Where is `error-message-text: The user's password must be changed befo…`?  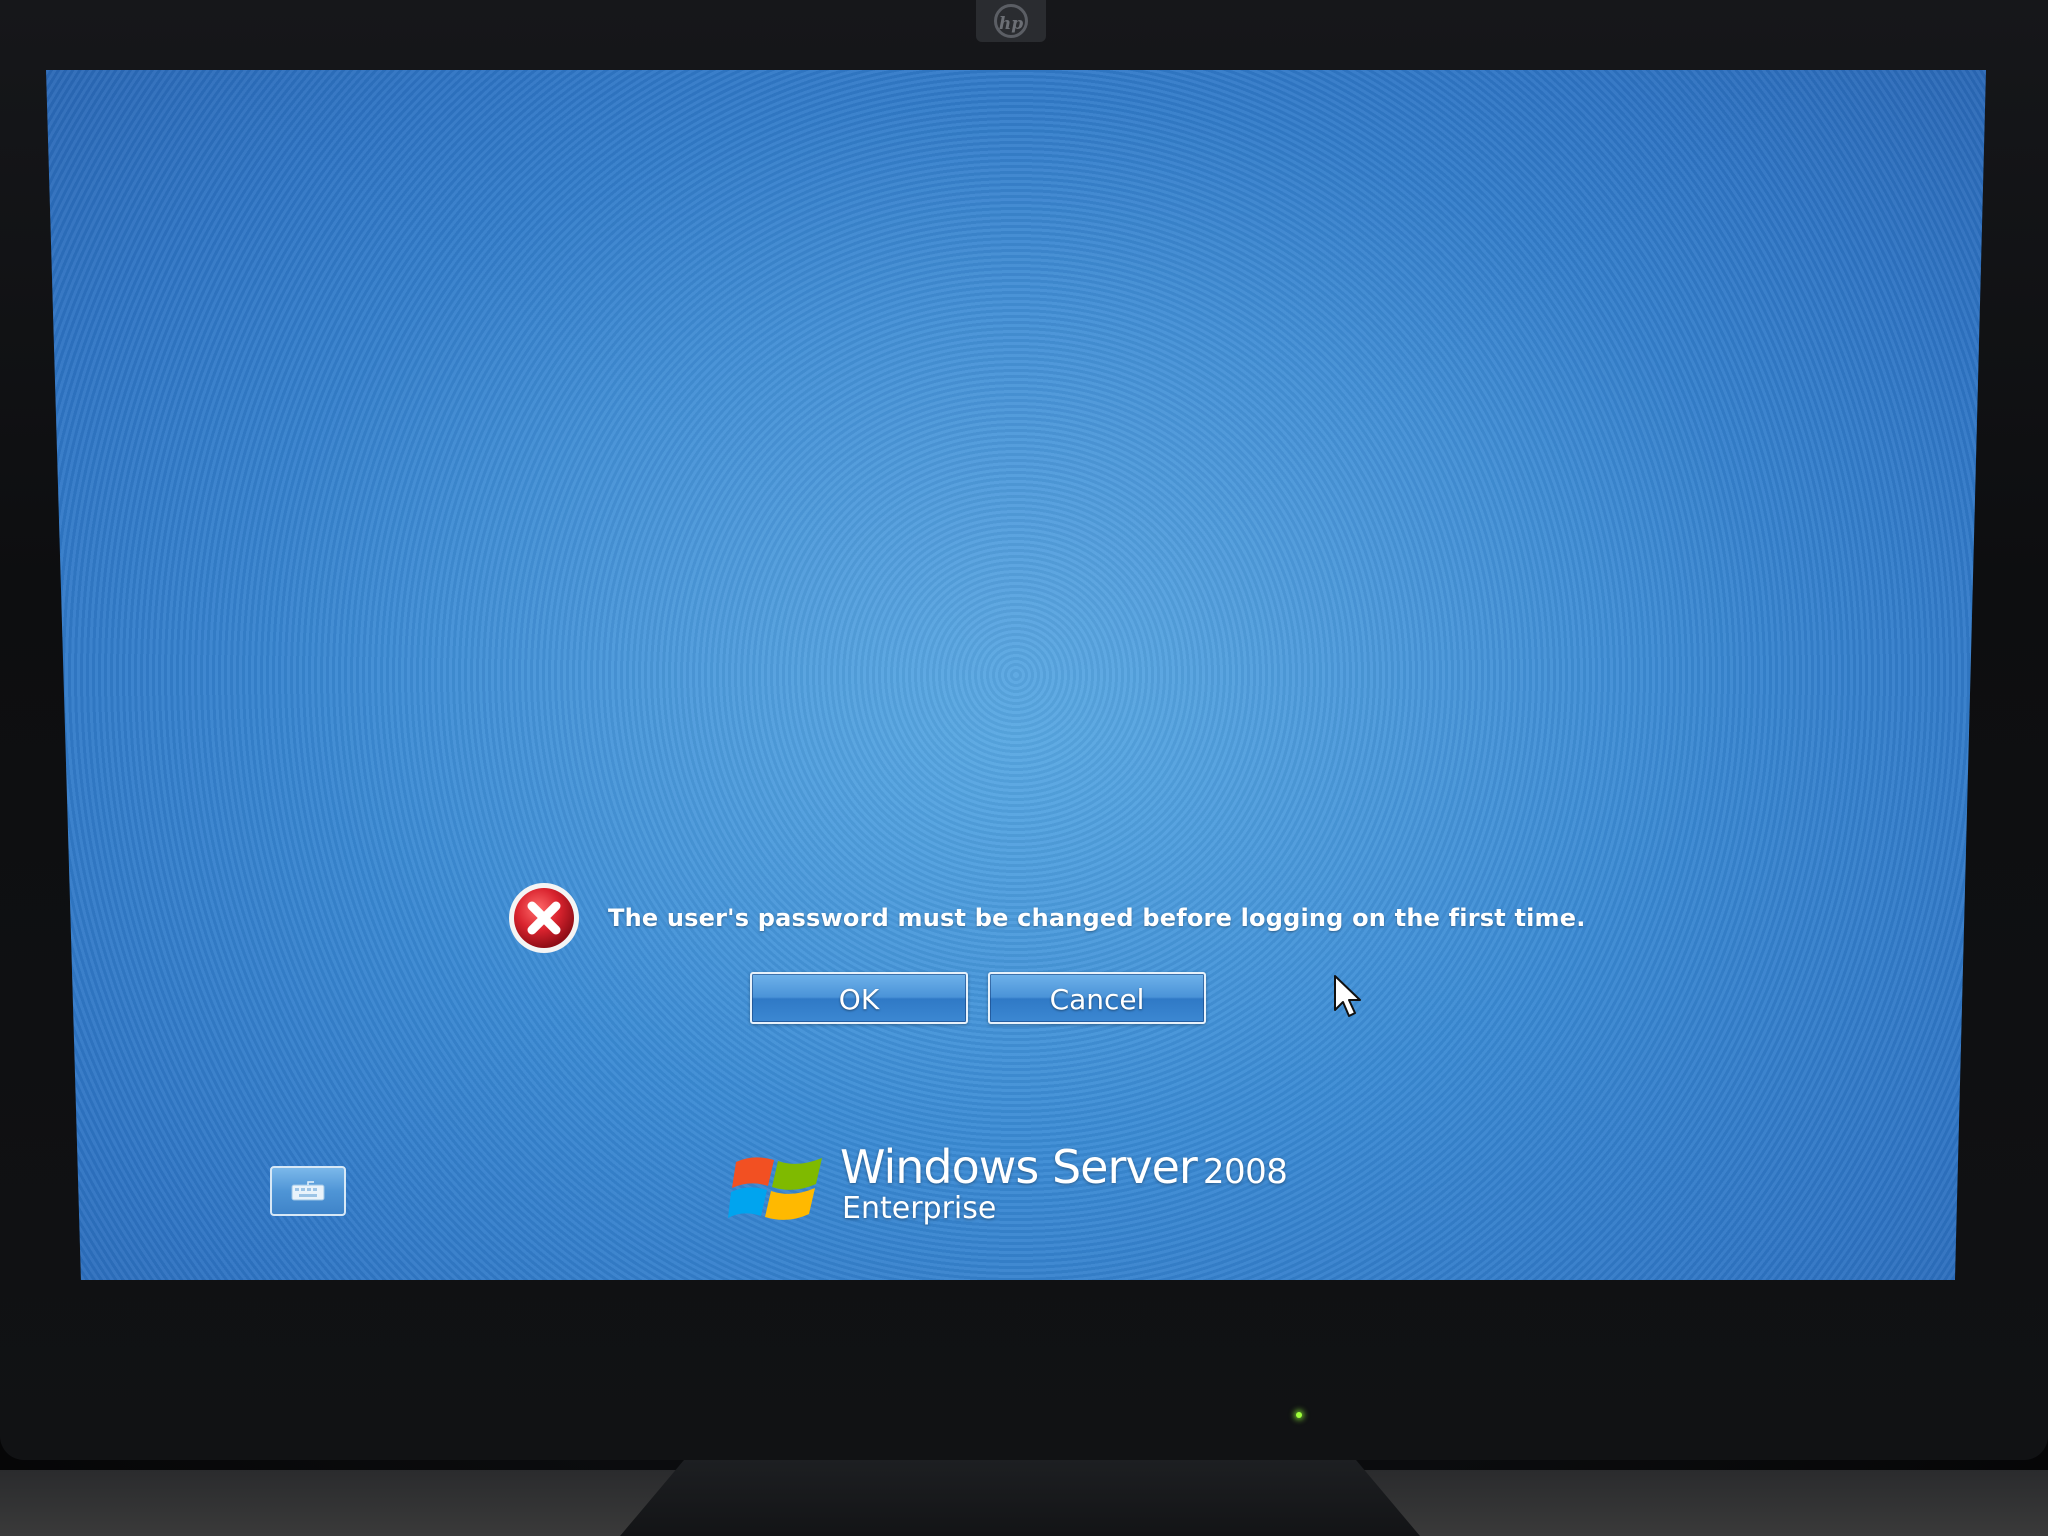 error-message-text: The user's password must be changed befo… is located at coordinates (1097, 918).